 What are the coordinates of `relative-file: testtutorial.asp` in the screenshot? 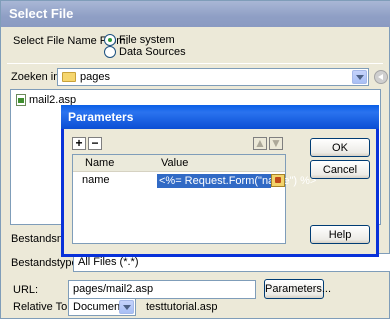 It's located at (182, 307).